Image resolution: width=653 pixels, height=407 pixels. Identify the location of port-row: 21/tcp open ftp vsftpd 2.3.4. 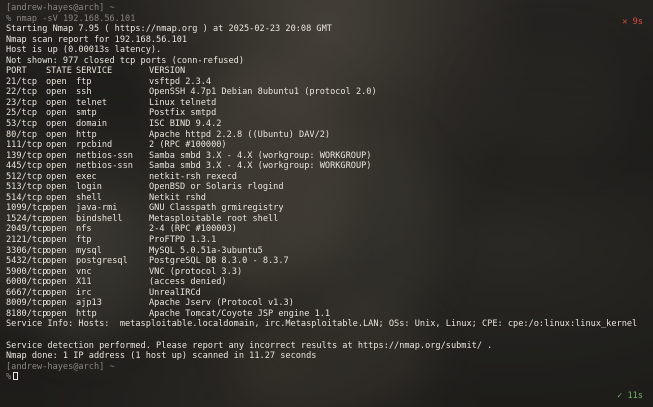
(326, 82).